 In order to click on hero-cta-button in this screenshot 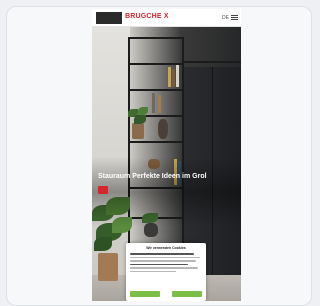, I will do `click(103, 190)`.